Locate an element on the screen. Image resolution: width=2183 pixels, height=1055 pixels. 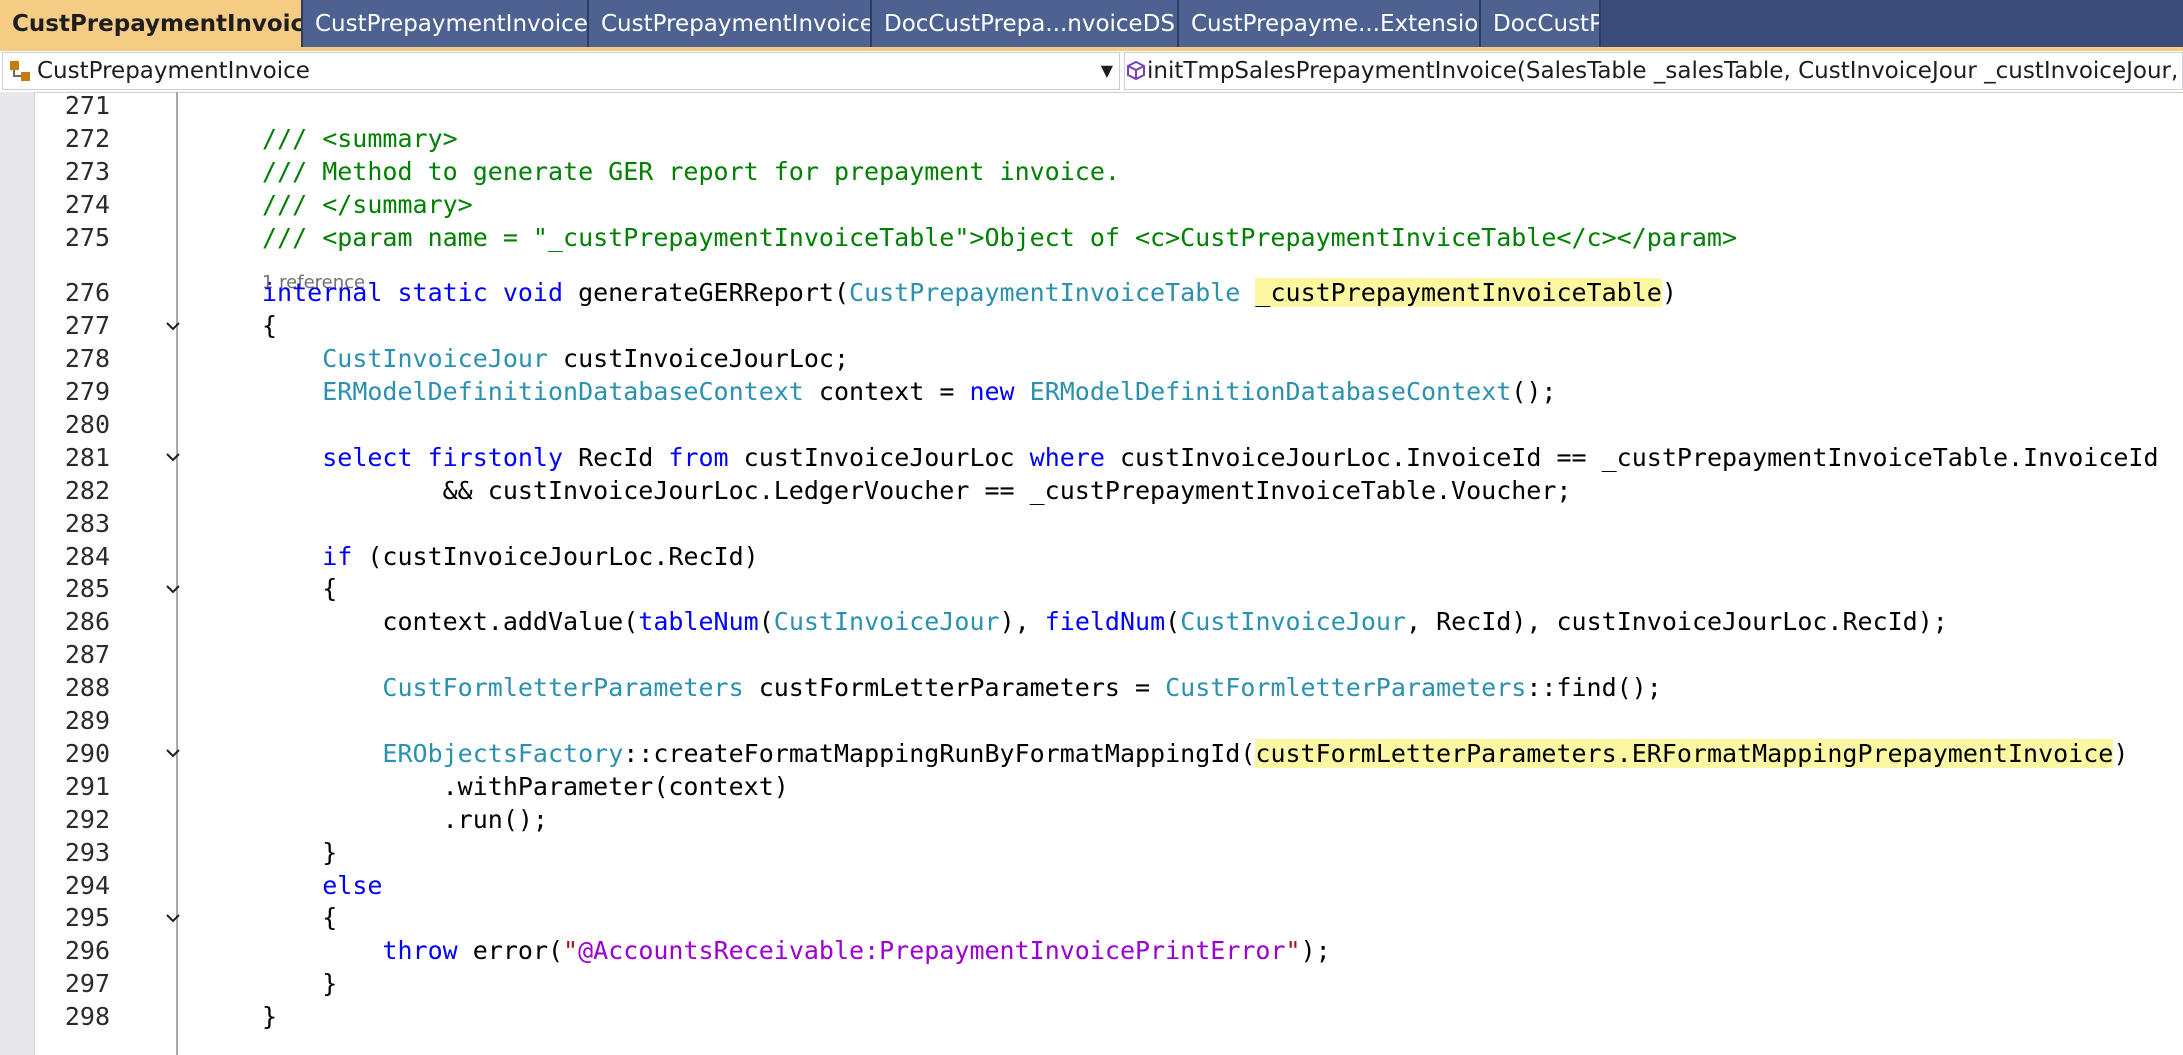
code-line: 287 is located at coordinates (1091, 654).